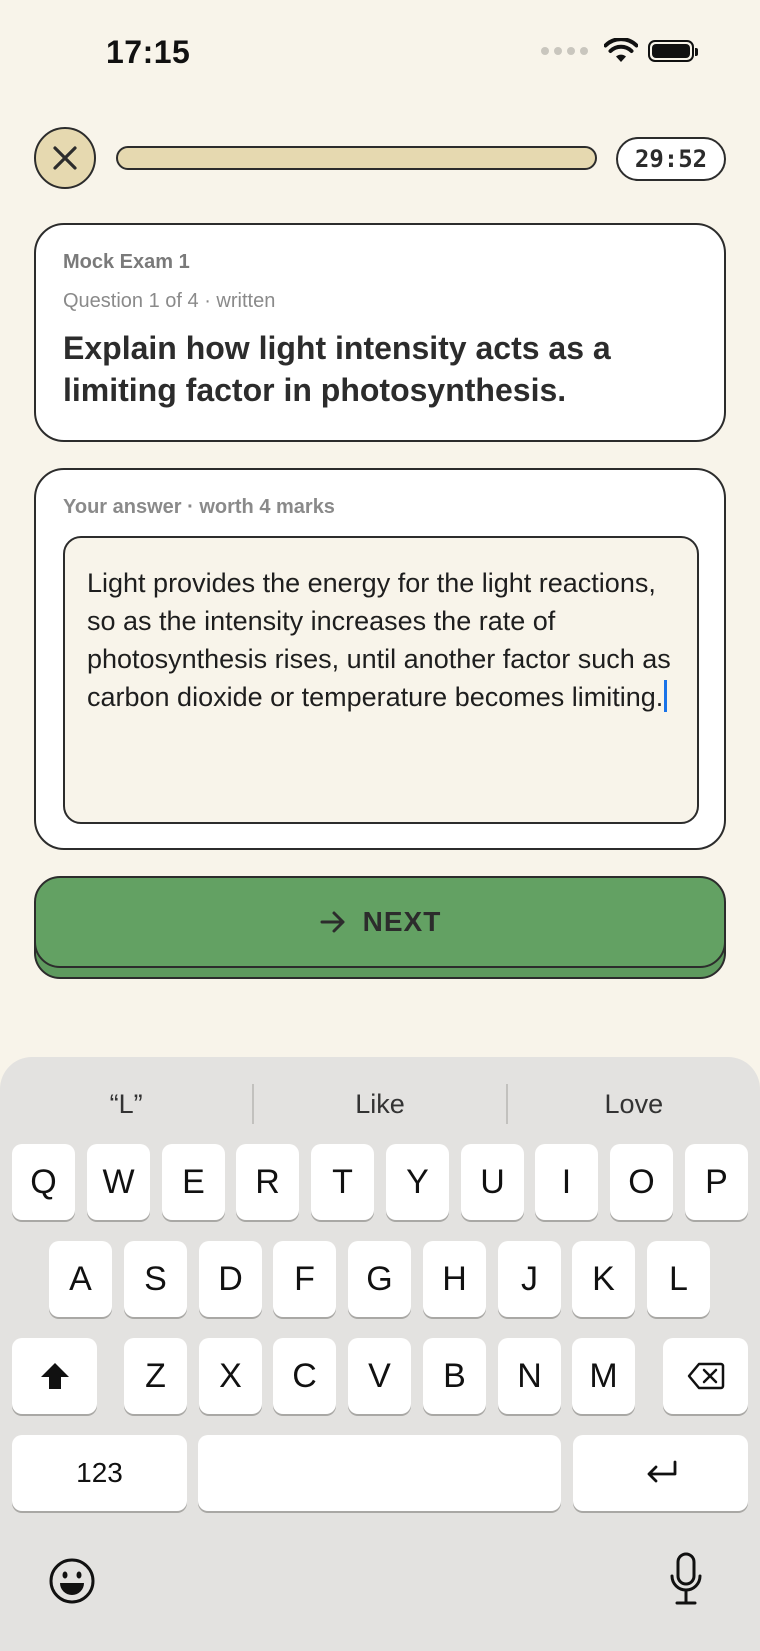 The height and width of the screenshot is (1651, 760). Describe the element at coordinates (80, 1279) in the screenshot. I see `key: A` at that location.